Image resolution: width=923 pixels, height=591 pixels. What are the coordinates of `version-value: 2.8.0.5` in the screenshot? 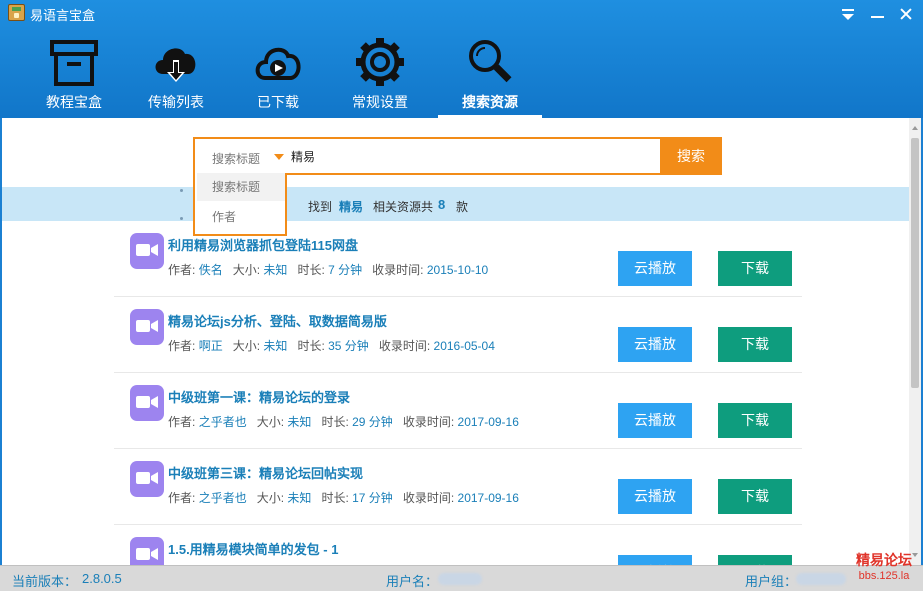 It's located at (102, 578).